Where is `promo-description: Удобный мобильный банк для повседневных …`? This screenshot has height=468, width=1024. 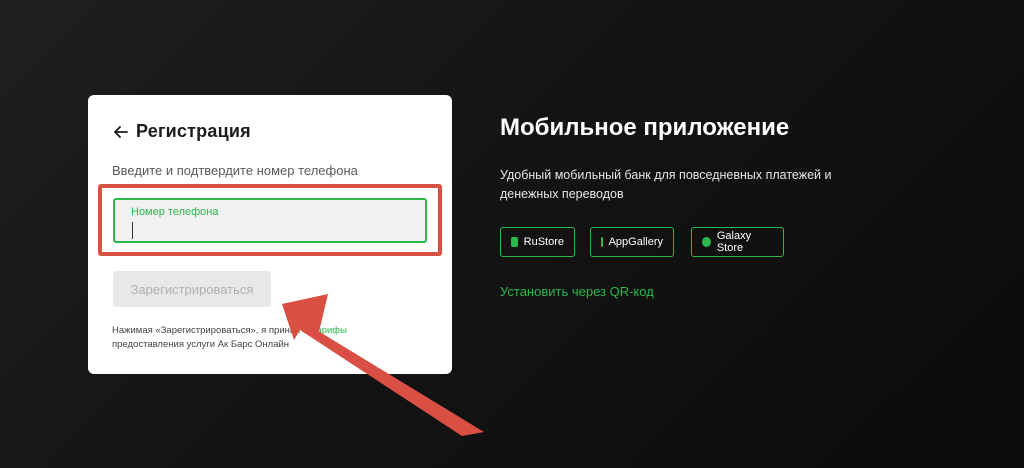
promo-description: Удобный мобильный банк для повседневных … is located at coordinates (666, 184).